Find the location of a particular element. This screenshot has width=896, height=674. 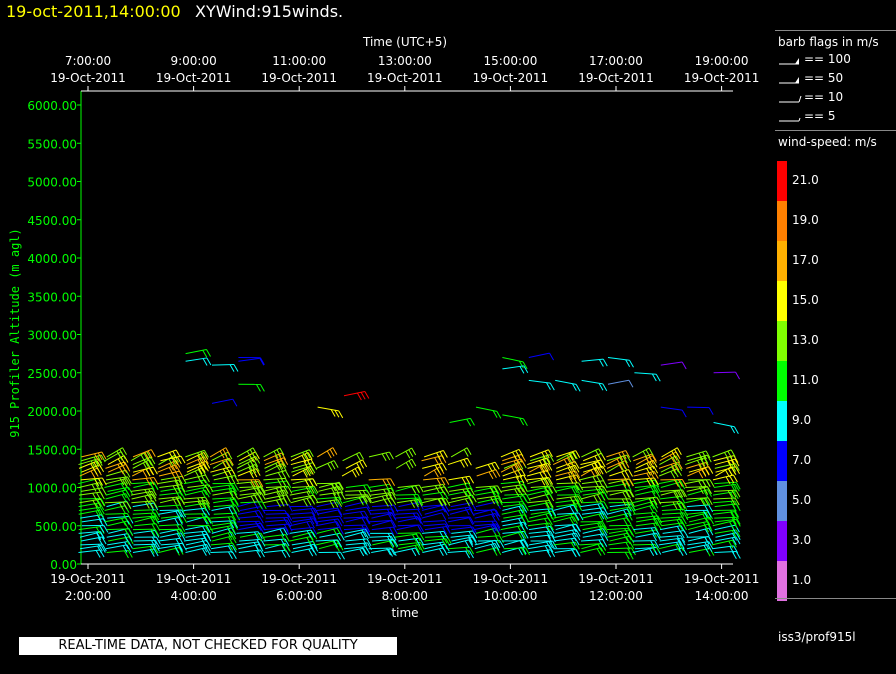

y-tick-label: 500.00 is located at coordinates (56, 527).